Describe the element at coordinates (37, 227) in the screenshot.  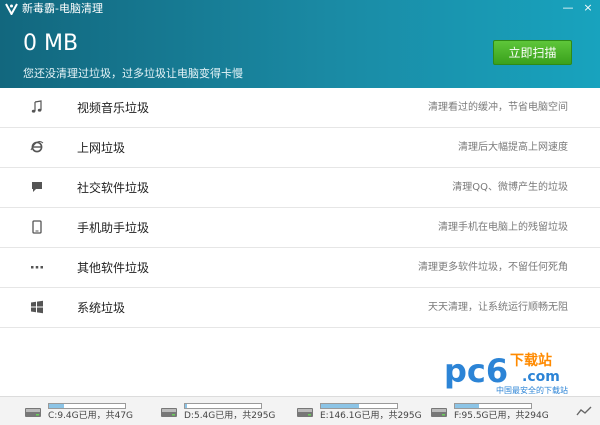
I see `tablet-icon` at that location.